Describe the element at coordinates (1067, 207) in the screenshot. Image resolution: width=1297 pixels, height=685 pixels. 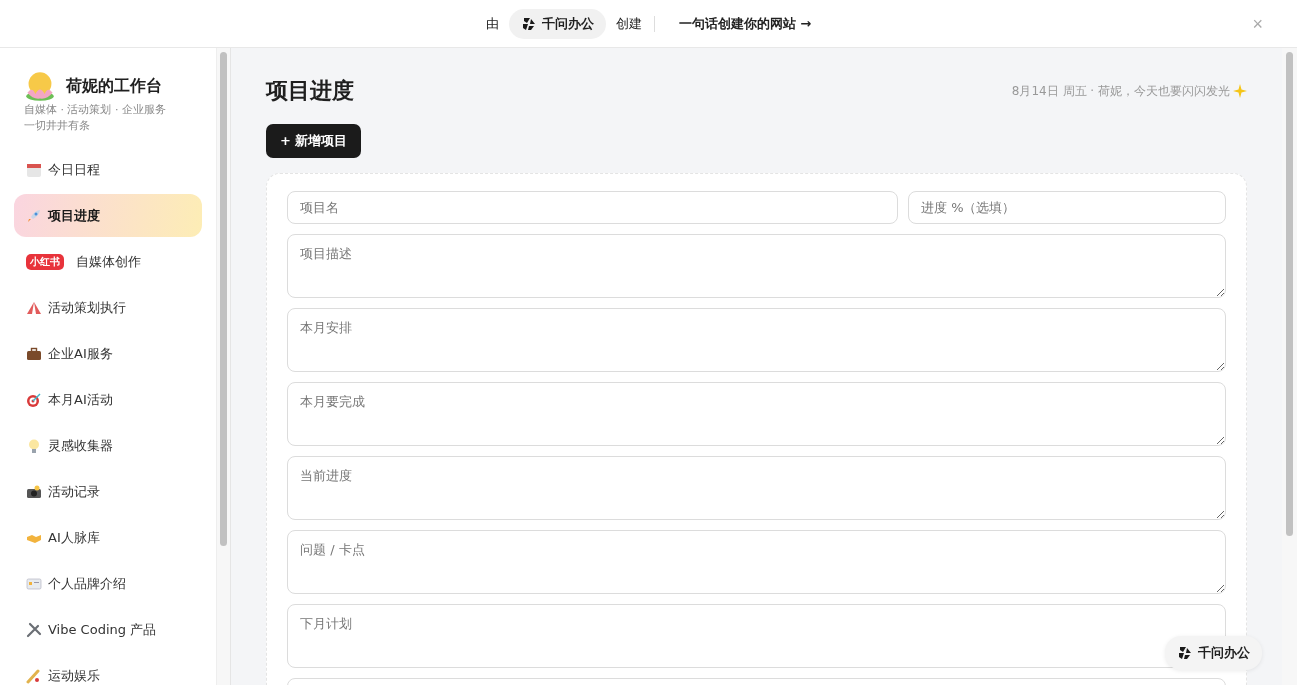
I see `progress-field: 进度 %（选填）` at that location.